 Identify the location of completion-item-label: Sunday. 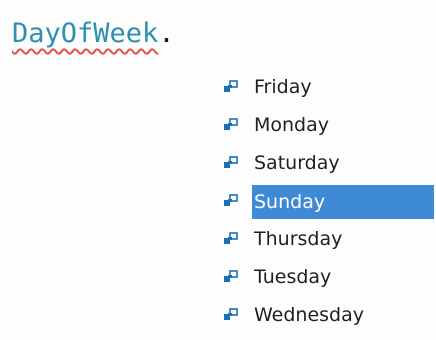
(343, 202).